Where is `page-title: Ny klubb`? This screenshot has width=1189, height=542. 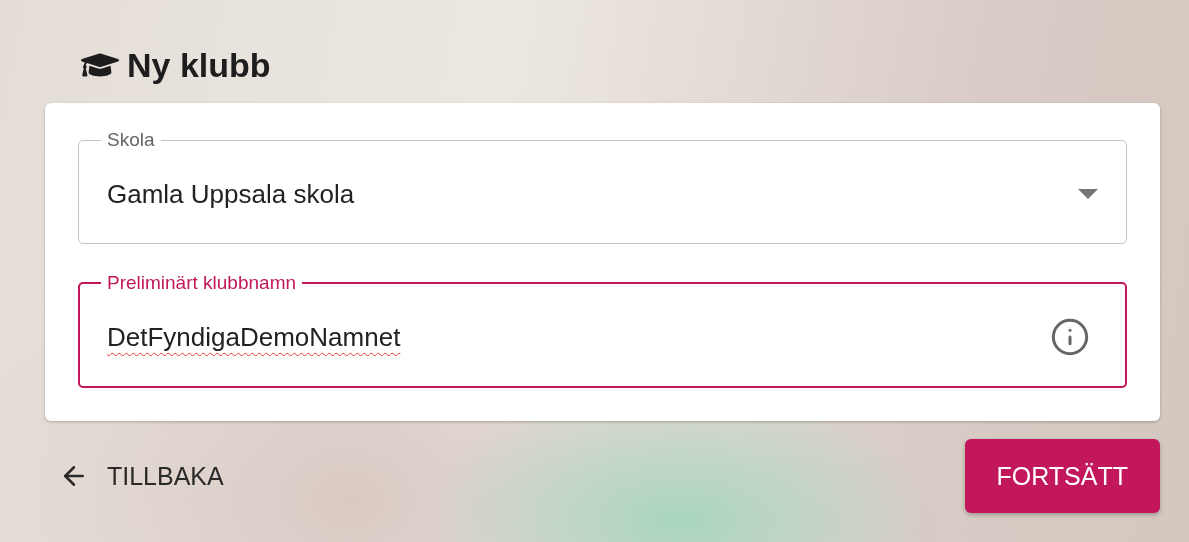
page-title: Ny klubb is located at coordinates (199, 65).